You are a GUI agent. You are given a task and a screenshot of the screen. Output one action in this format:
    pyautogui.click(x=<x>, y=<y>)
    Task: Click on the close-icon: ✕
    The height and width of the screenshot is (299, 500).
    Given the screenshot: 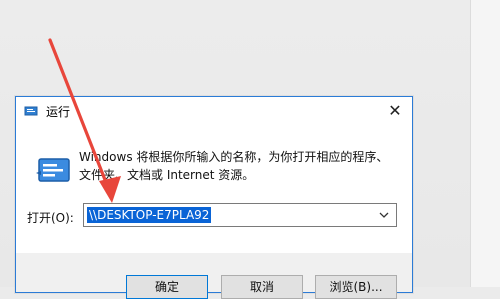 What is the action you would take?
    pyautogui.click(x=395, y=110)
    